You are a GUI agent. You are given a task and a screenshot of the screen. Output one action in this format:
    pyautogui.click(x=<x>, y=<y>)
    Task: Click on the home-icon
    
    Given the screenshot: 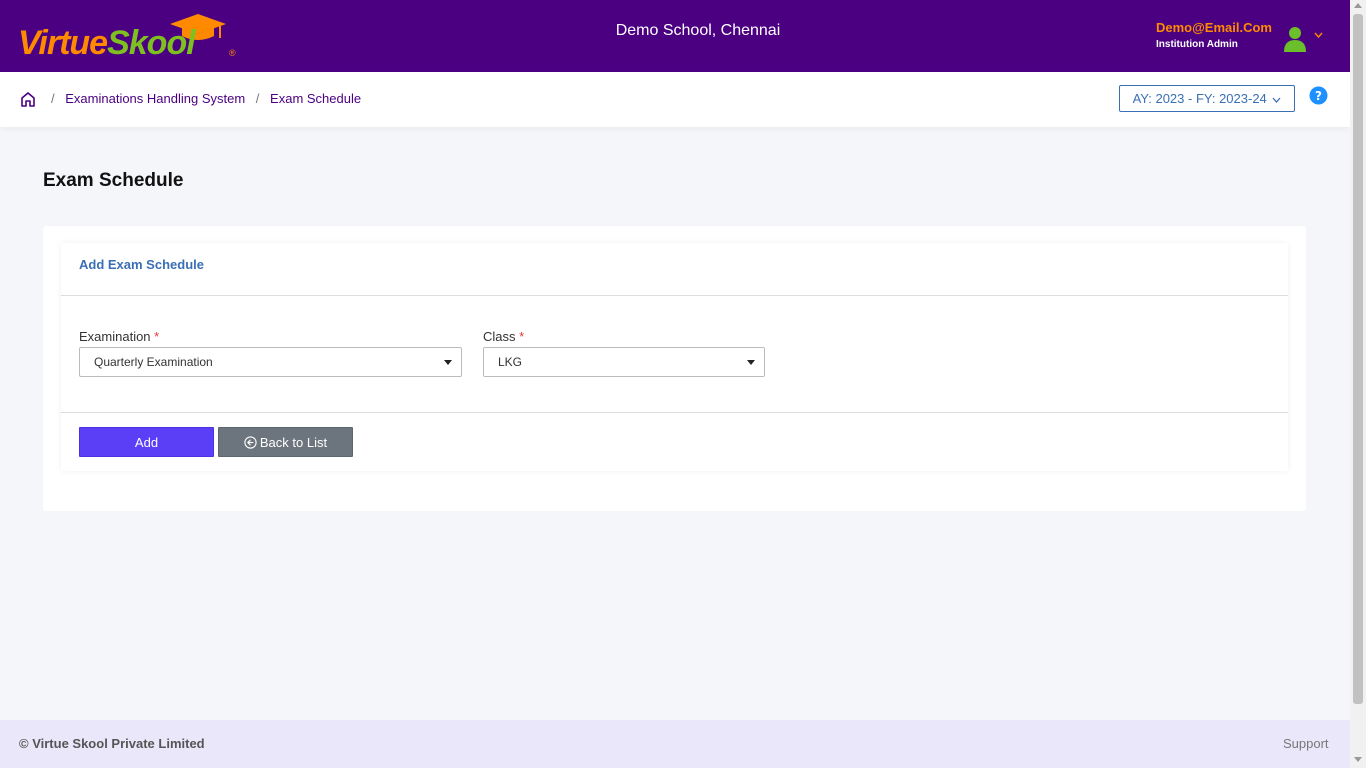 What is the action you would take?
    pyautogui.click(x=28, y=99)
    